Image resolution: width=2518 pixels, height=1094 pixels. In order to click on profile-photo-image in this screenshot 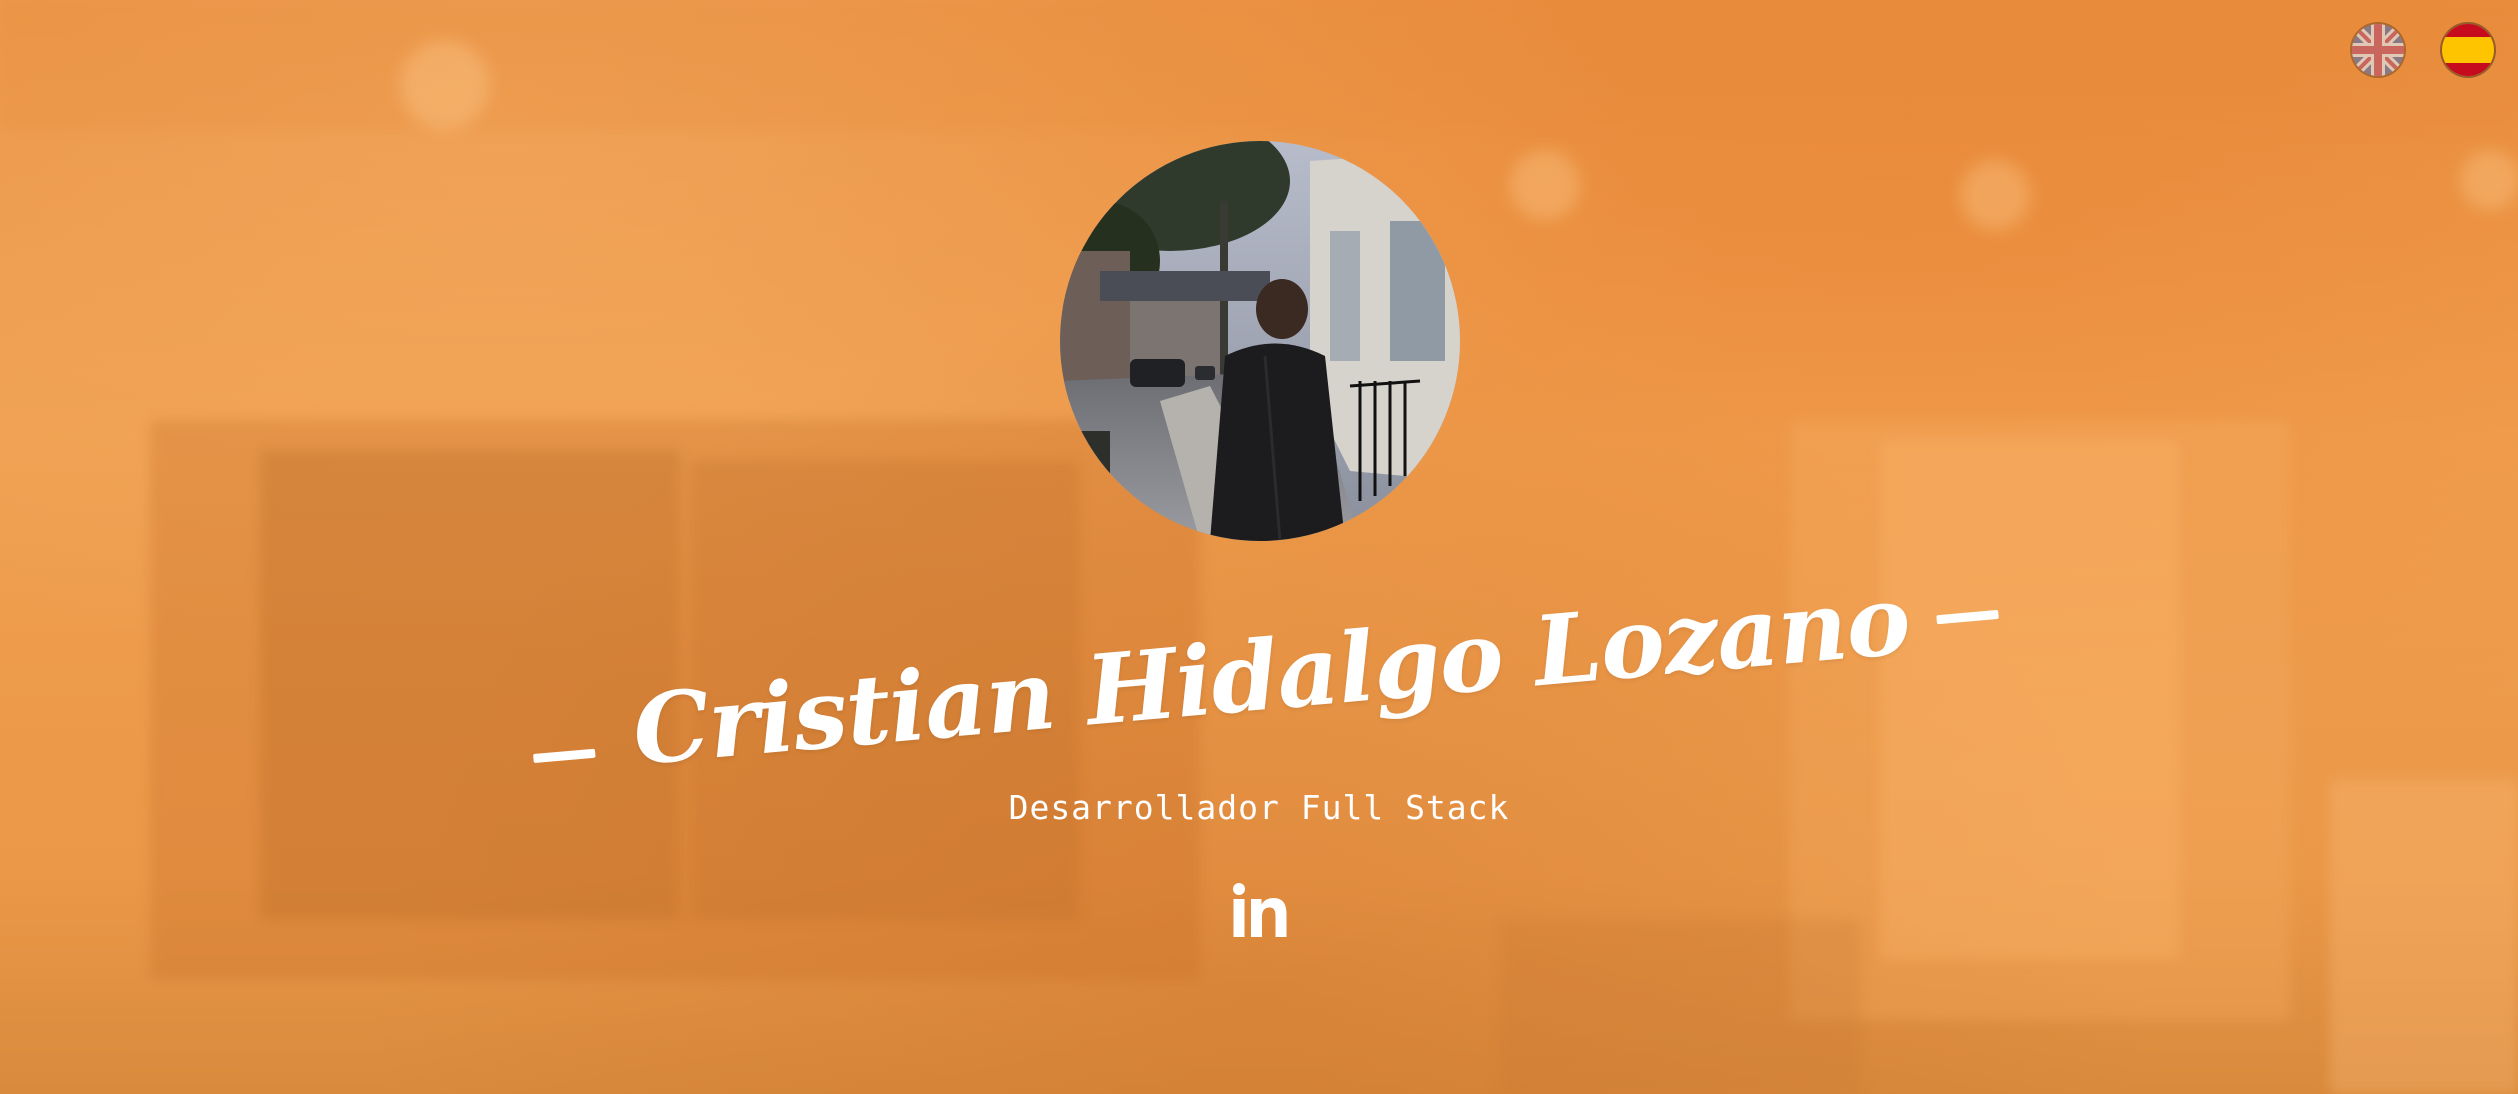, I will do `click(1260, 341)`.